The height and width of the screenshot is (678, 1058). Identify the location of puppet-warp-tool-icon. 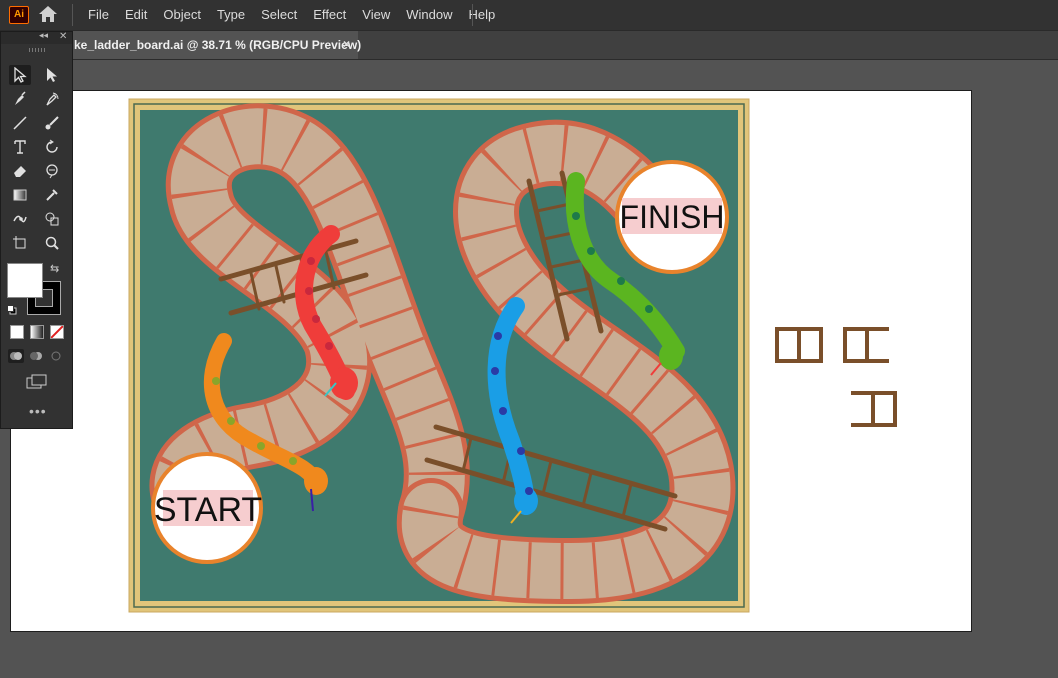
(20, 219).